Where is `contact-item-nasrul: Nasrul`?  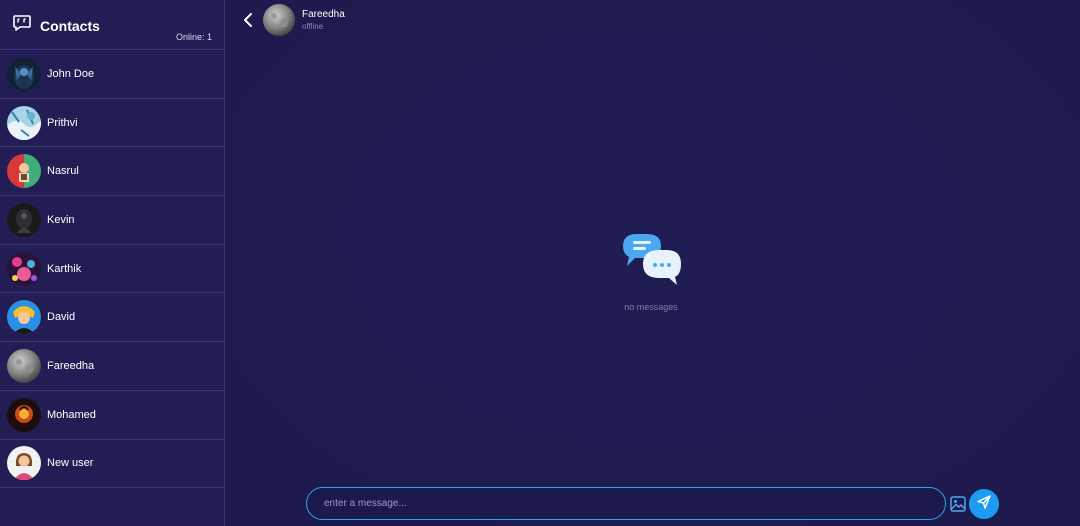
contact-item-nasrul: Nasrul is located at coordinates (112, 172).